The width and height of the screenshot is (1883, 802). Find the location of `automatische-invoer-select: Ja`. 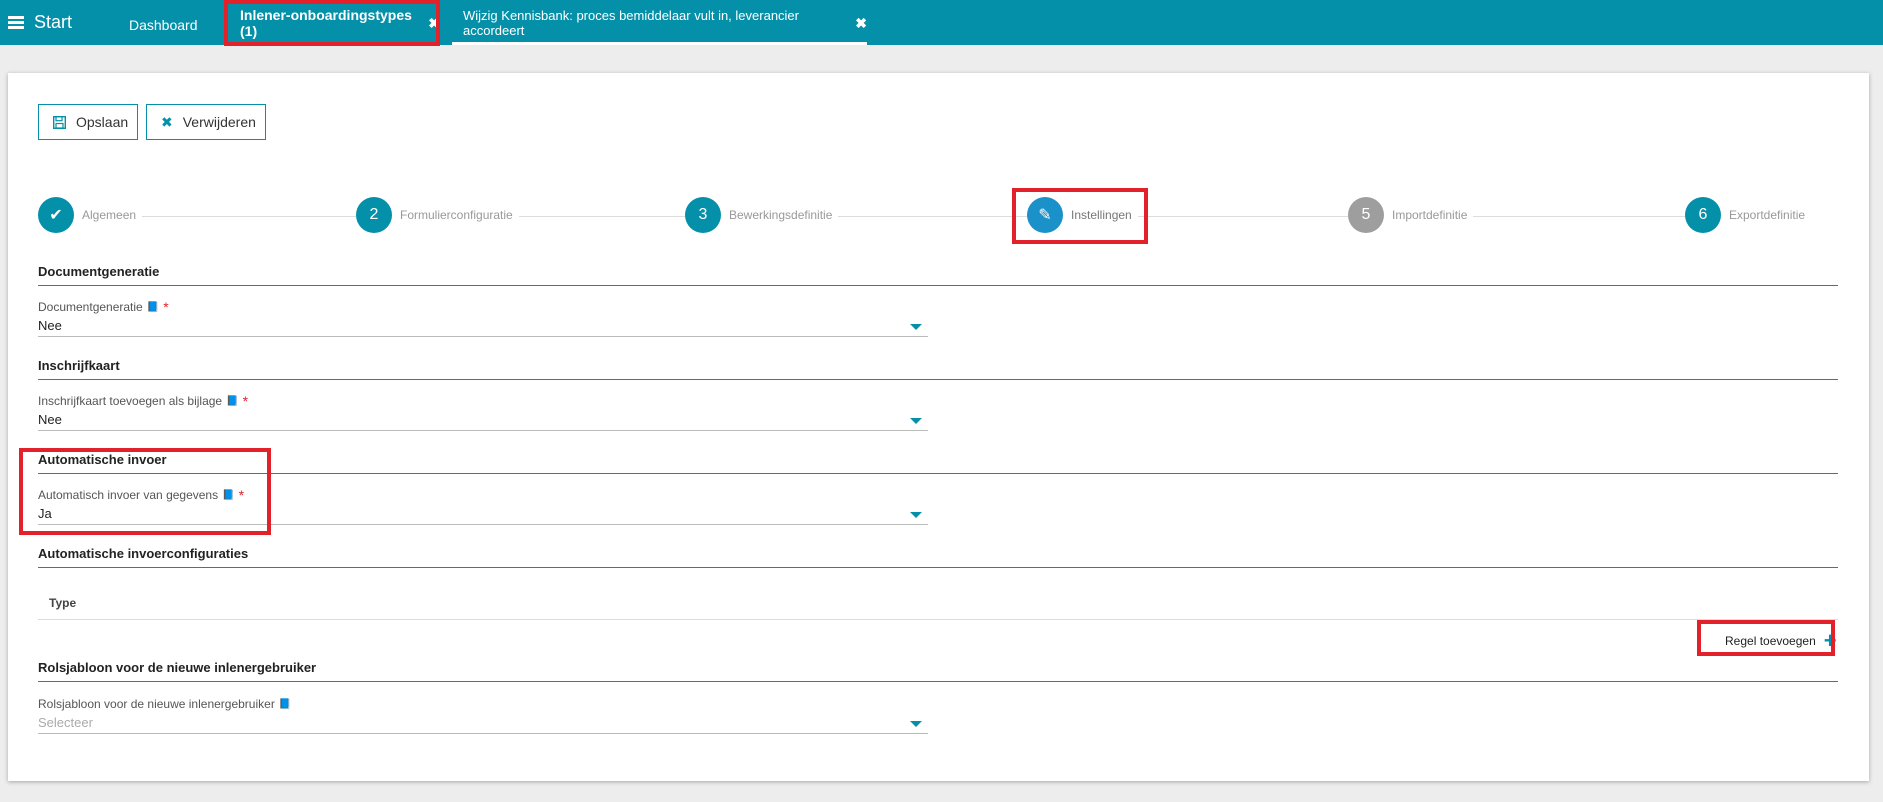

automatische-invoer-select: Ja is located at coordinates (483, 514).